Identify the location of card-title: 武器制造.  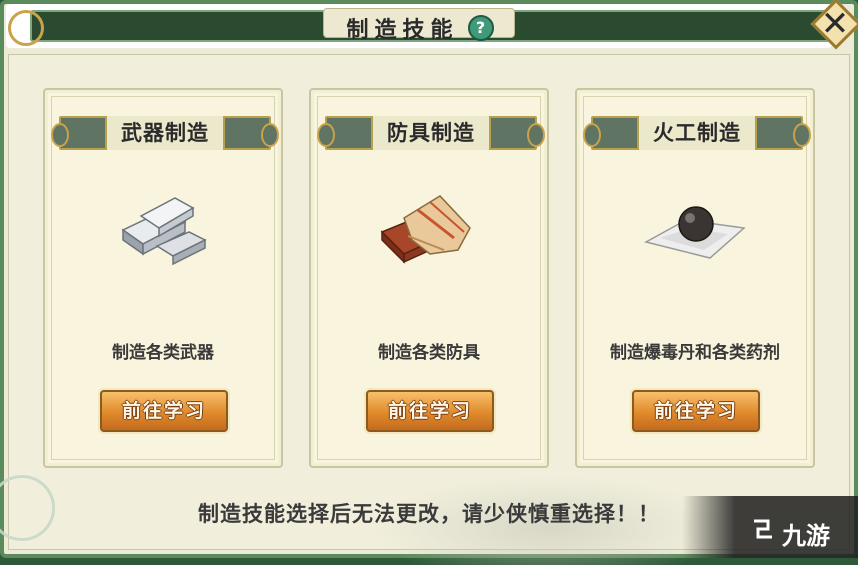
(165, 133).